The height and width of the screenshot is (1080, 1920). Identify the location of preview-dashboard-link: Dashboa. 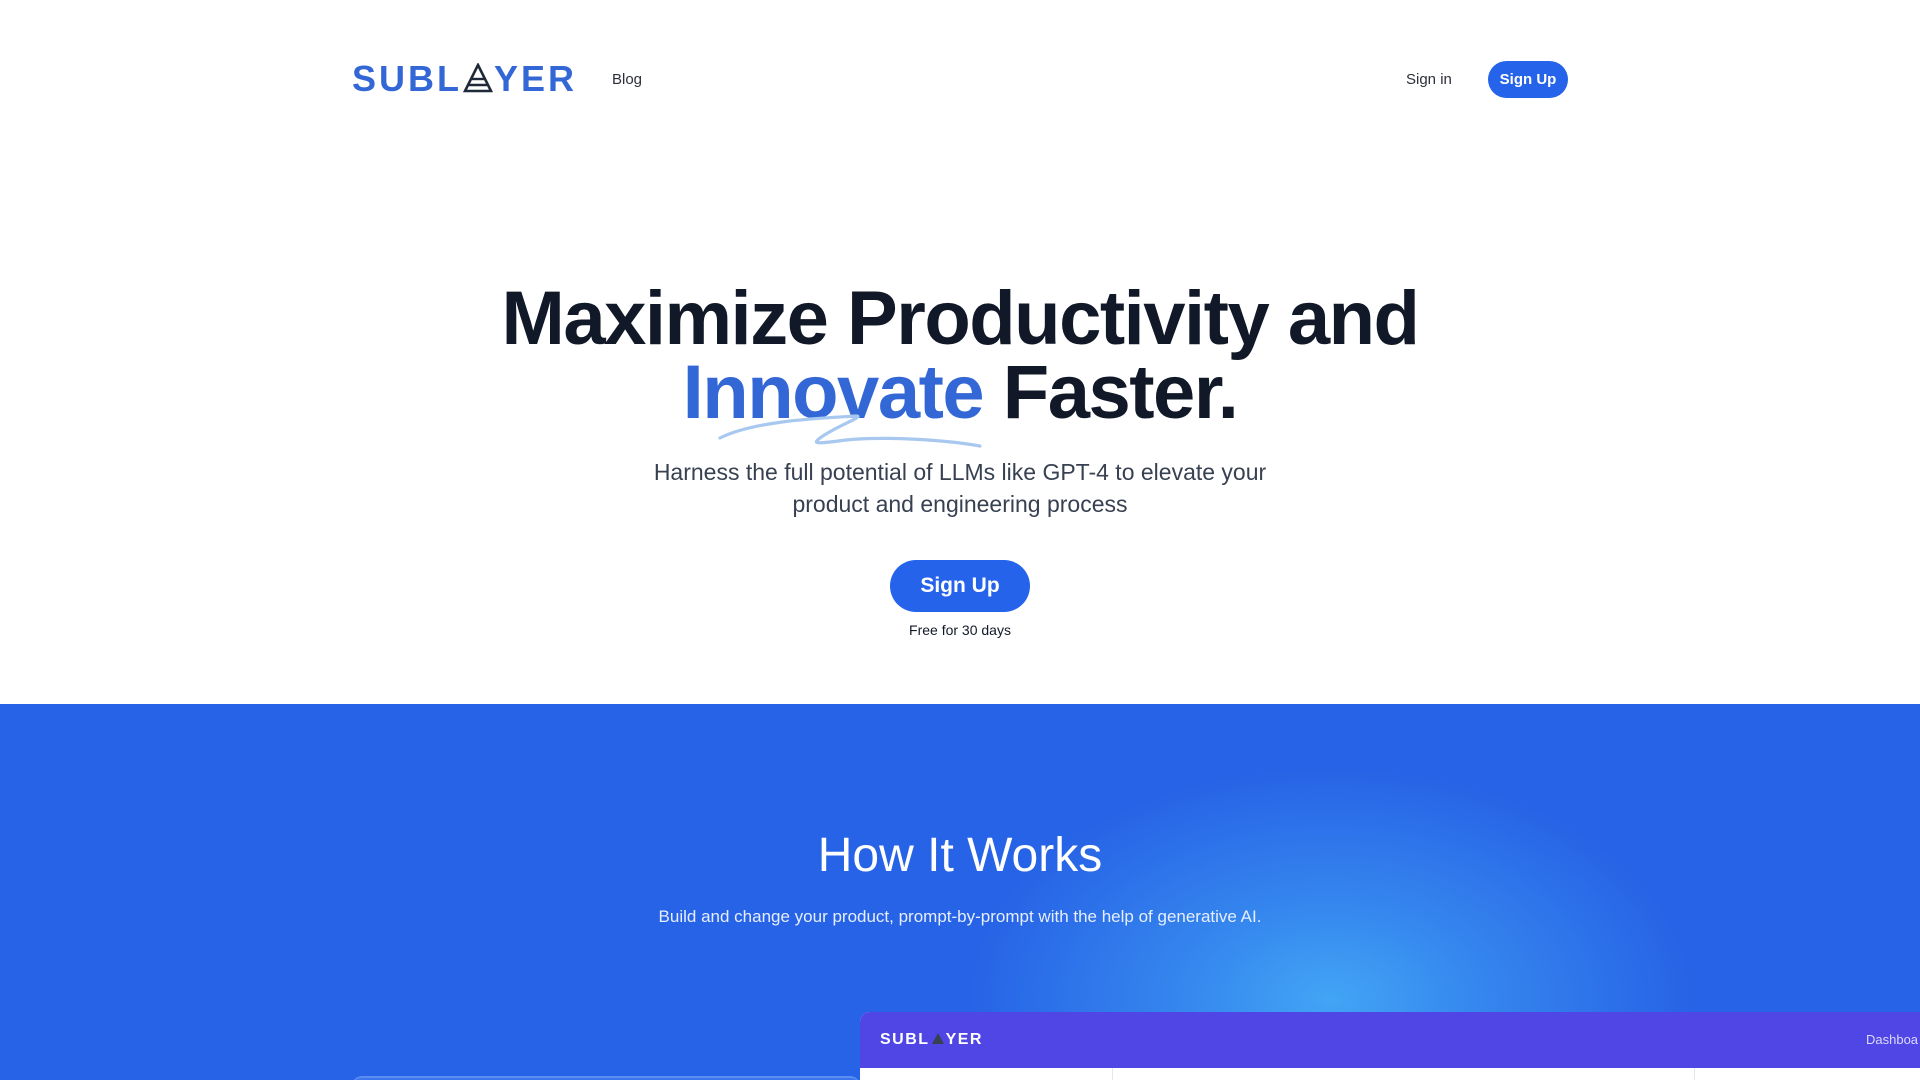
(1892, 1039).